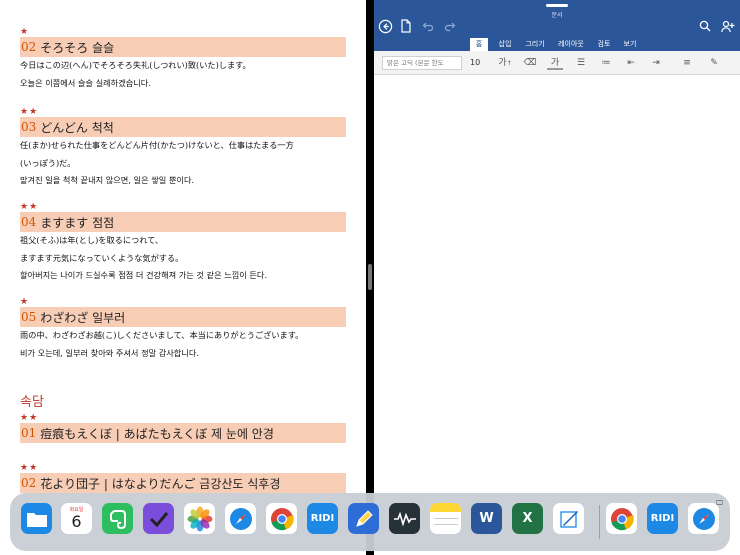 The width and height of the screenshot is (740, 555). I want to click on example-japanese: ますます元気になっていくような気がする。, so click(102, 257).